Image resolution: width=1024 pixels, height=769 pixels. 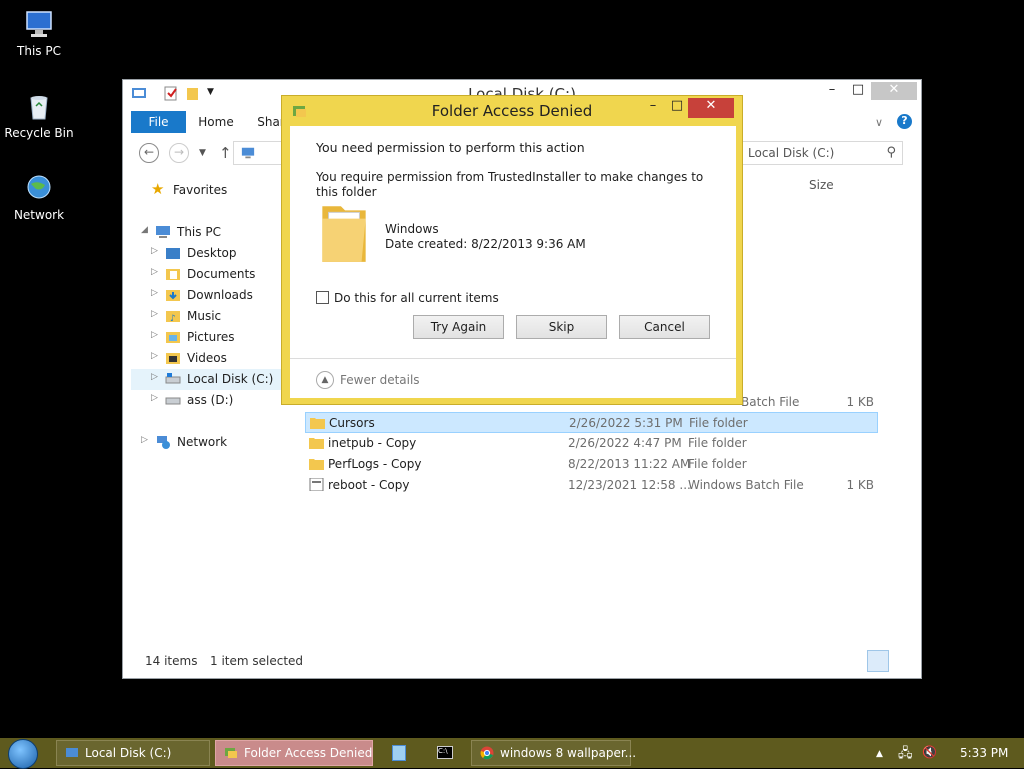 What do you see at coordinates (213, 379) in the screenshot?
I see `nav-item-local-disk-c: ▷ Local Disk (C:)` at bounding box center [213, 379].